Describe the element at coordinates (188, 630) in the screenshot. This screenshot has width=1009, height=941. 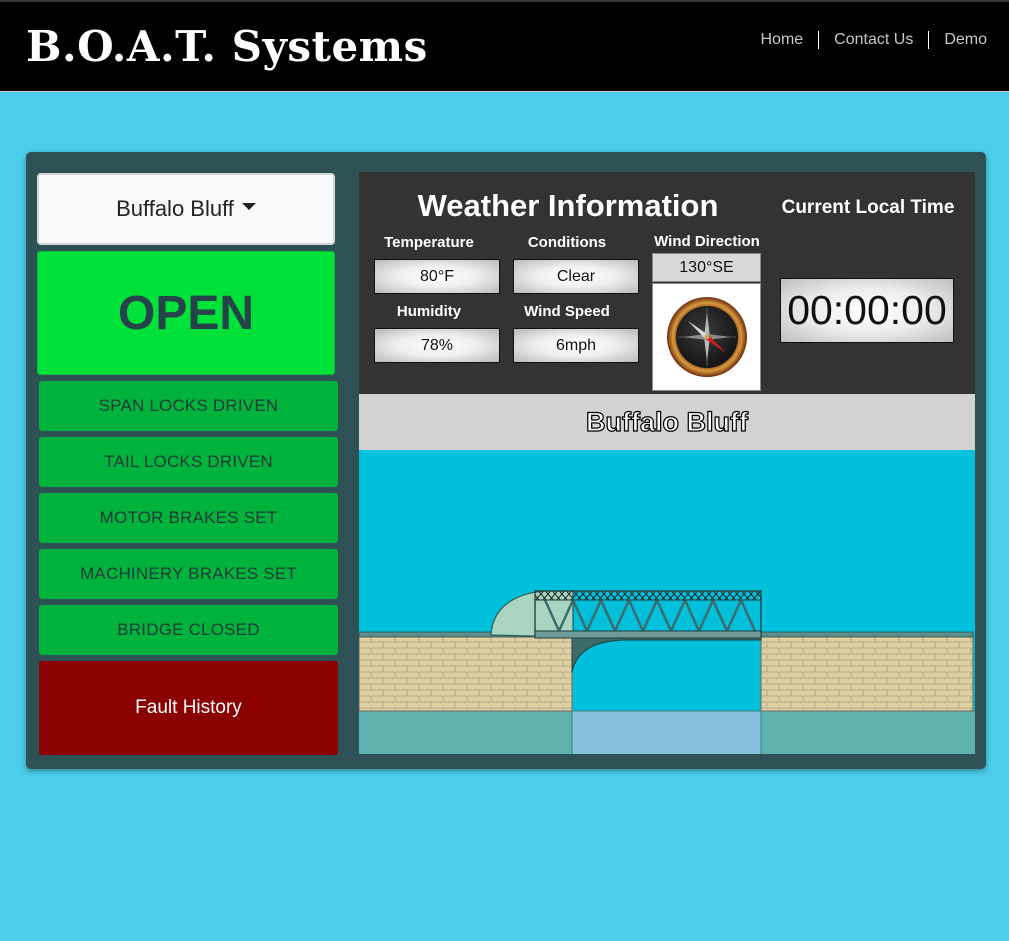
I see `bridge-closed-indicator: BRIDGE CLOSED` at that location.